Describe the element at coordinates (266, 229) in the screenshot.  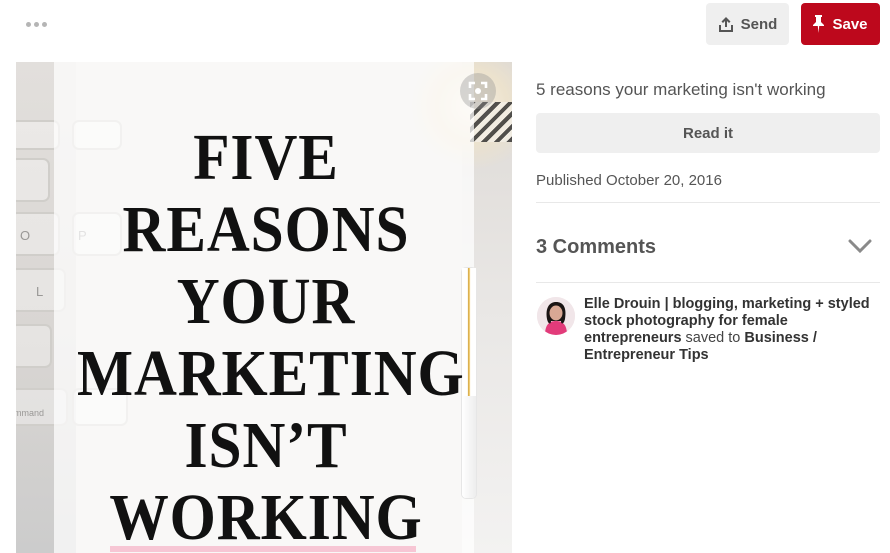
I see `title-line: REASONS` at that location.